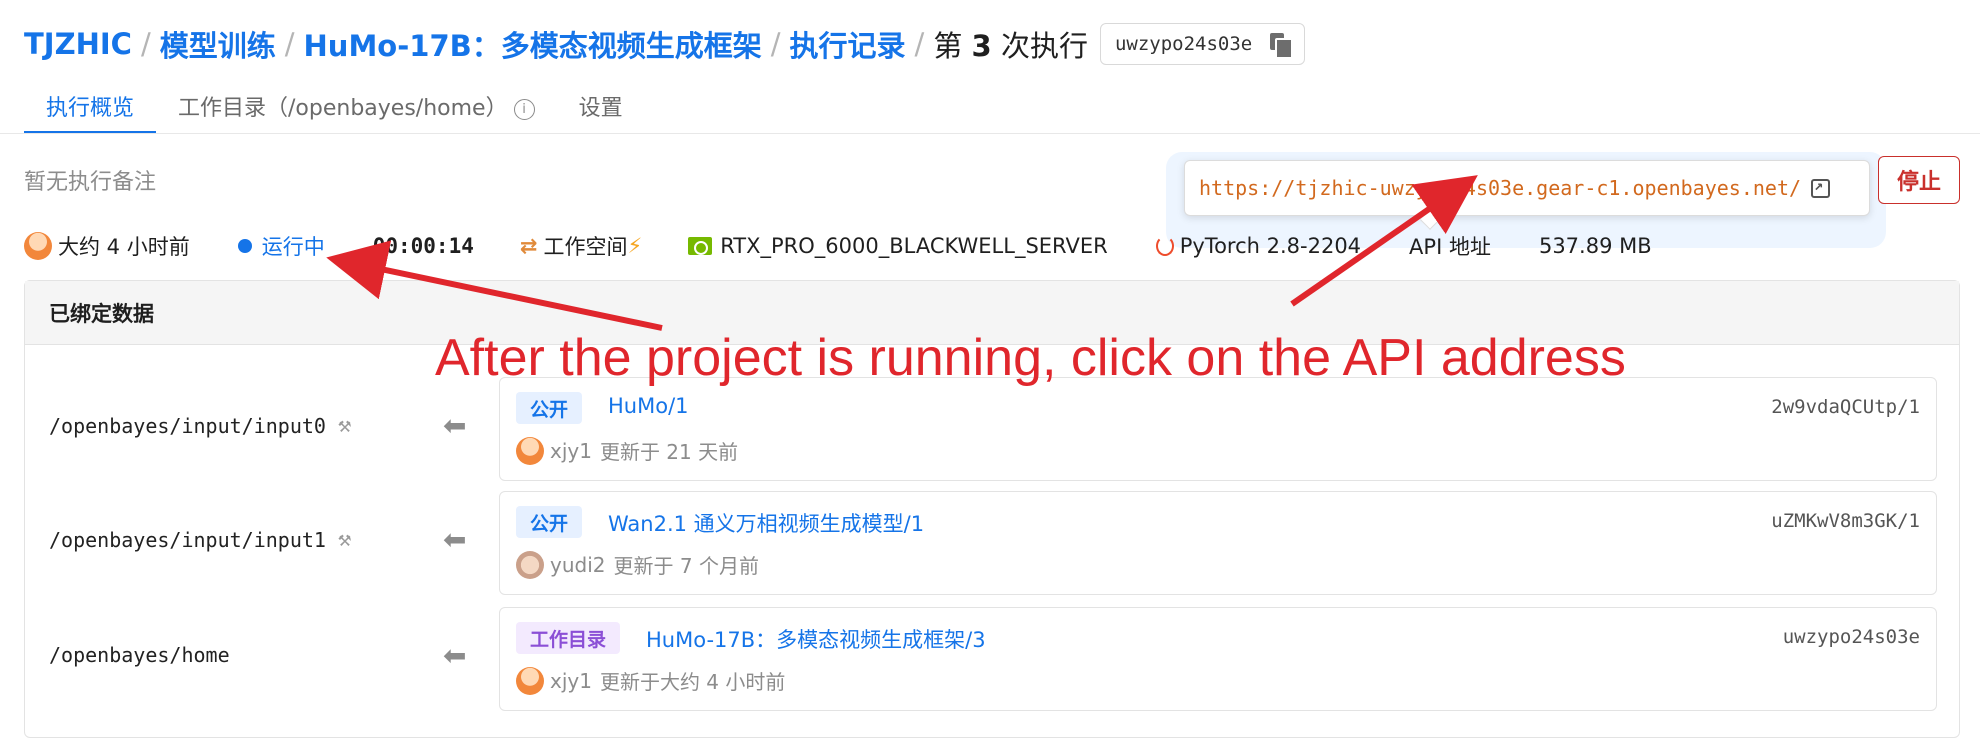 This screenshot has height=738, width=1980. I want to click on info-icon: i, so click(524, 109).